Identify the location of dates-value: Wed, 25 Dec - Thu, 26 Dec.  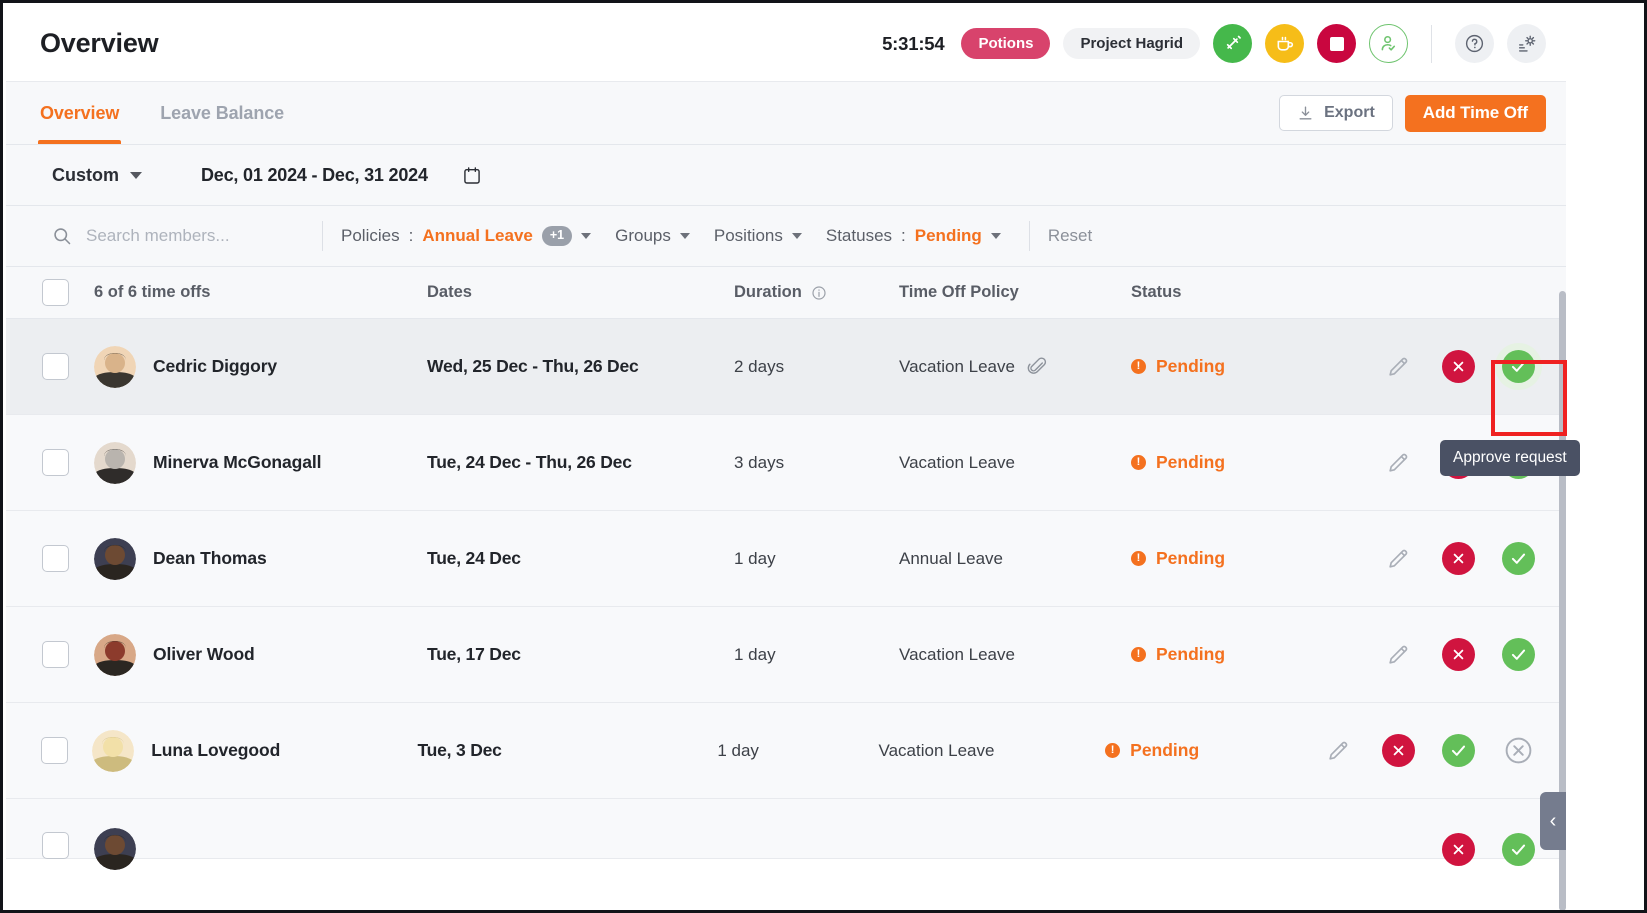
(533, 366).